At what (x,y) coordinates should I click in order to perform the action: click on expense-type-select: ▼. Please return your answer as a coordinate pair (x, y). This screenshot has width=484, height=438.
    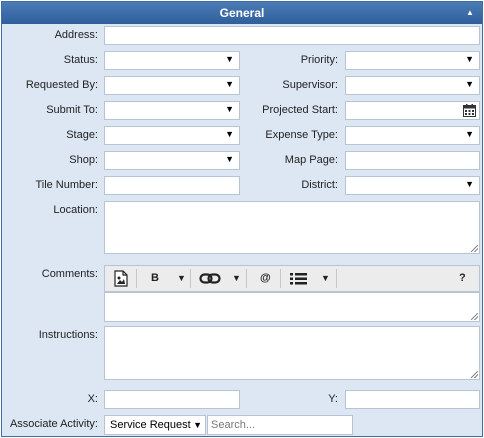
    Looking at the image, I should click on (412, 135).